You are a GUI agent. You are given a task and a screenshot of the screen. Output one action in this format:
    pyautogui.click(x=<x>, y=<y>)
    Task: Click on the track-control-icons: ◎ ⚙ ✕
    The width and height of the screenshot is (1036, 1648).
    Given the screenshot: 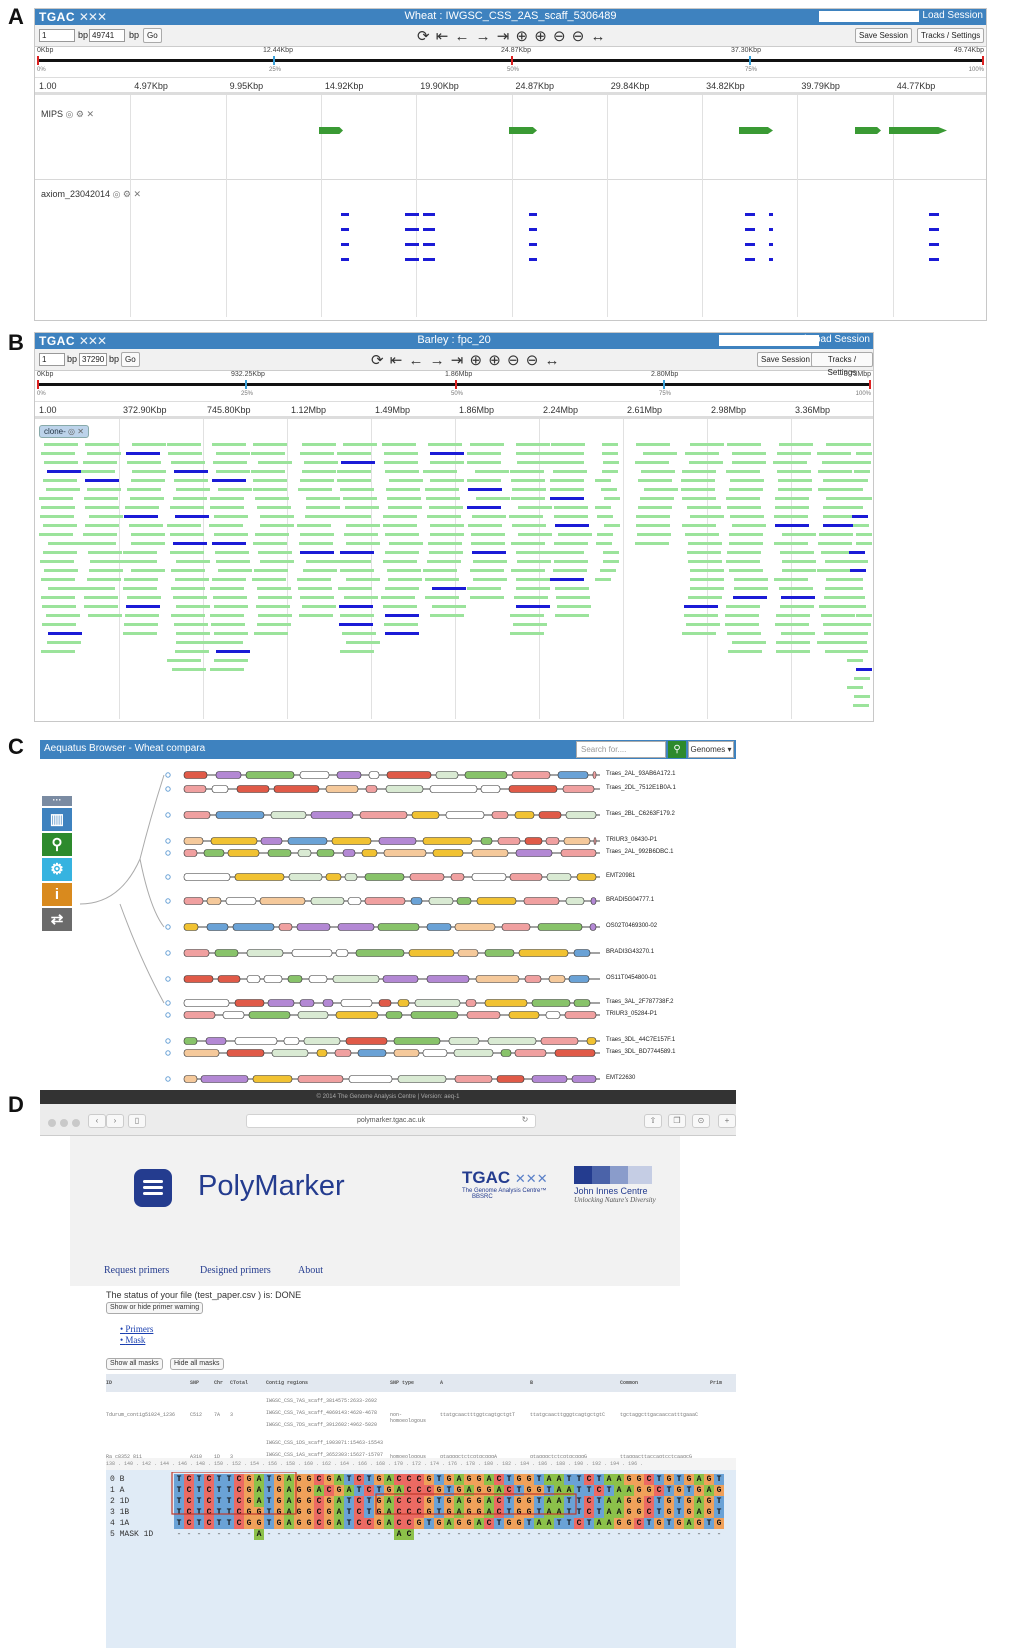 What is the action you would take?
    pyautogui.click(x=80, y=114)
    